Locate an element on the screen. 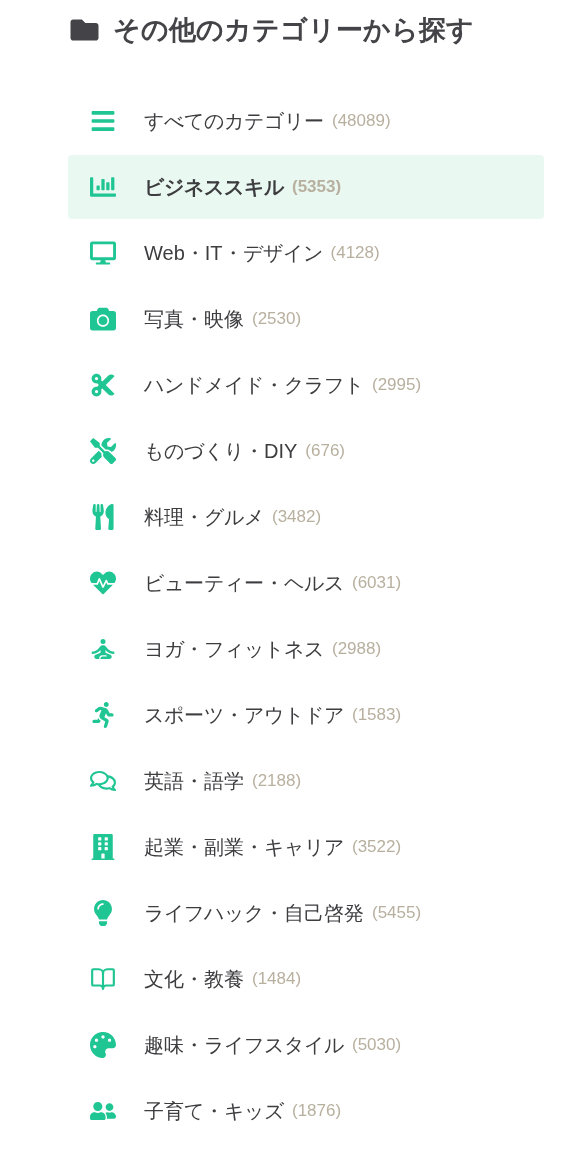 This screenshot has height=1170, width=570. bar-chart-icon is located at coordinates (103, 187).